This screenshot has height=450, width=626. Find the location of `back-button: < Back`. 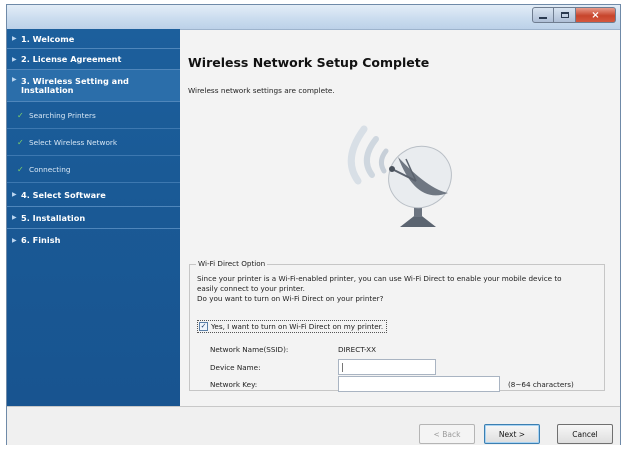

back-button: < Back is located at coordinates (447, 434).